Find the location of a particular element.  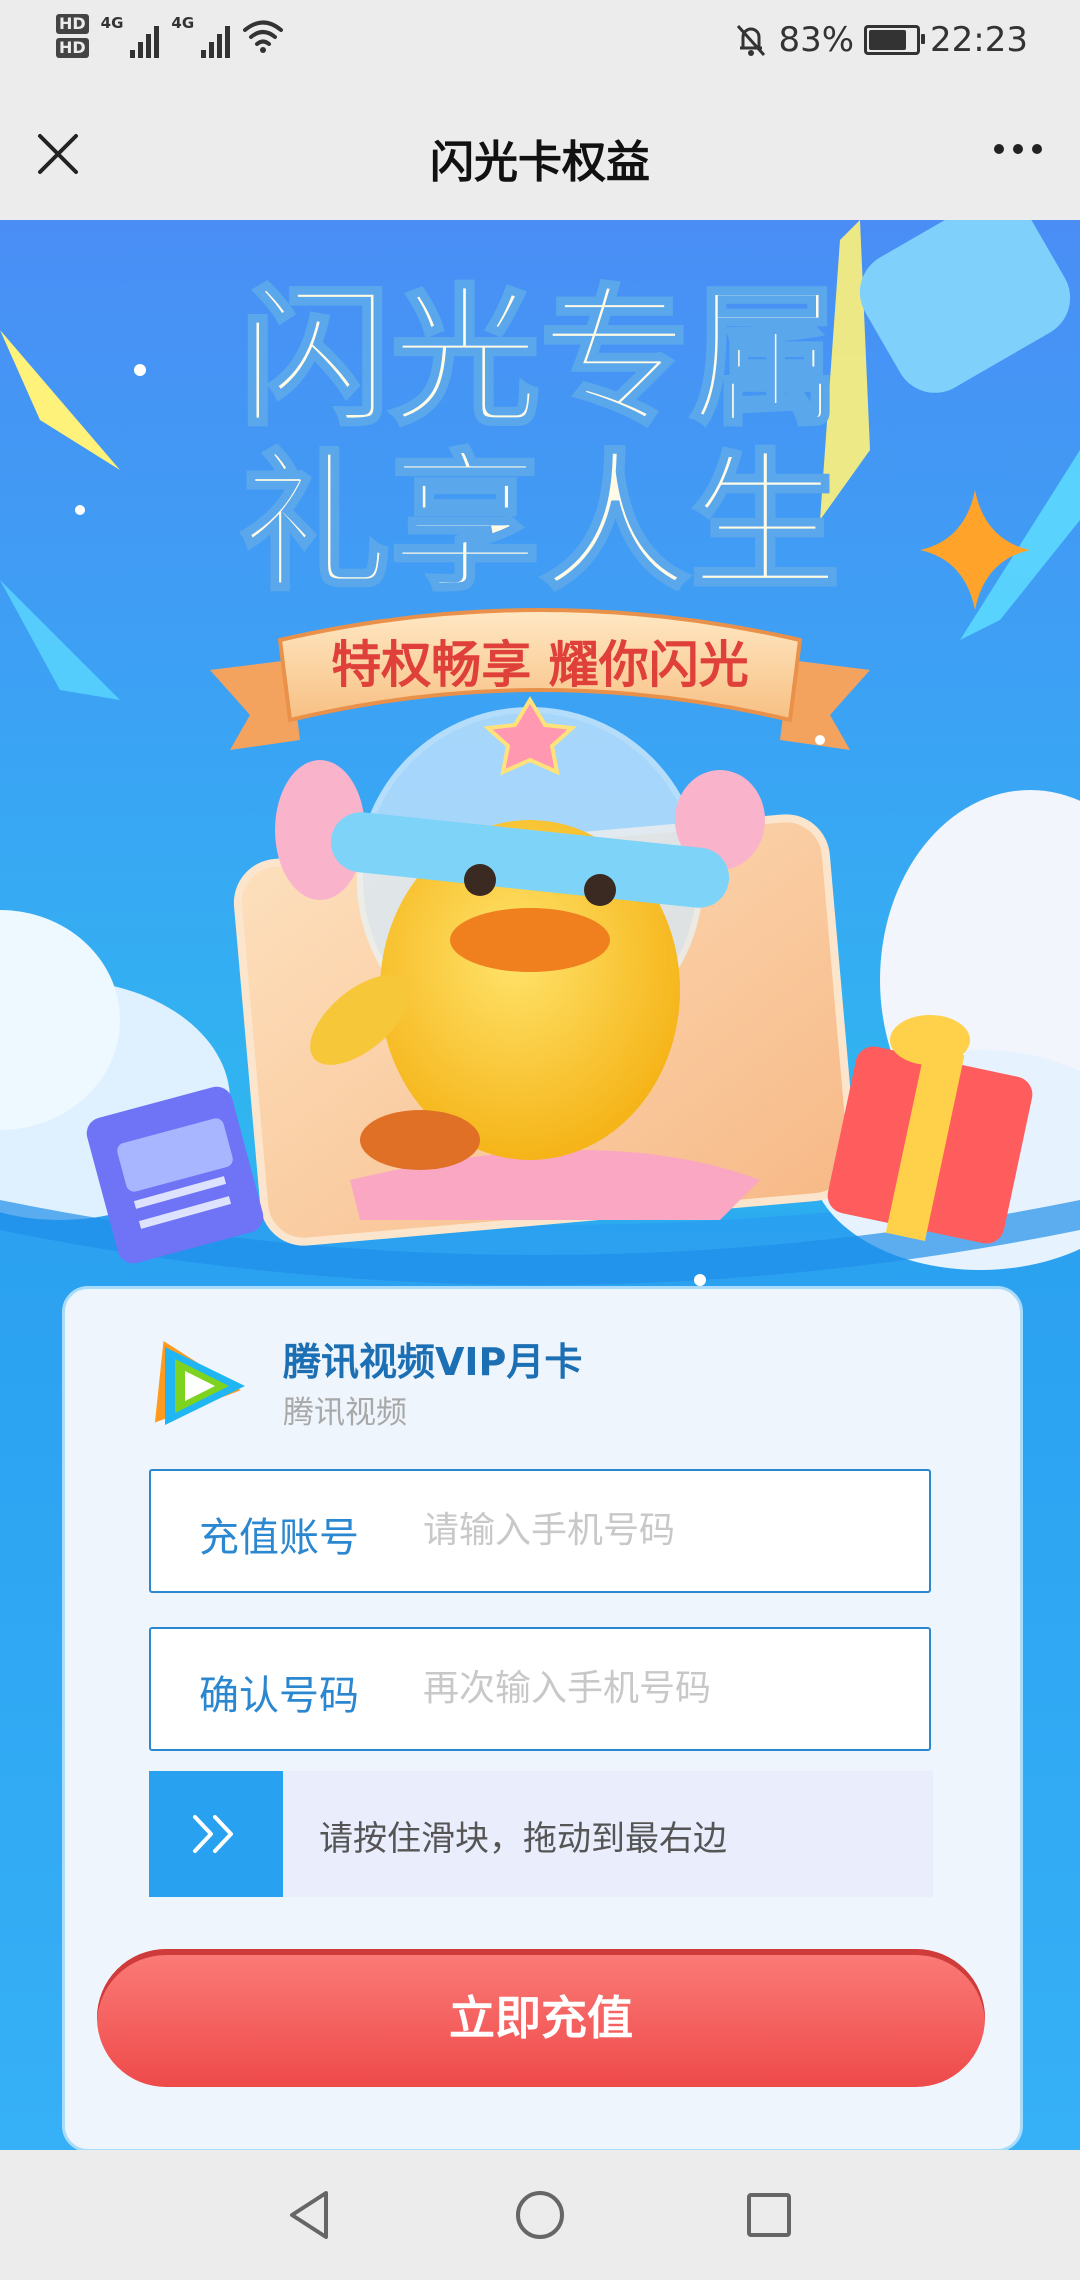

more-icon is located at coordinates (1018, 149).